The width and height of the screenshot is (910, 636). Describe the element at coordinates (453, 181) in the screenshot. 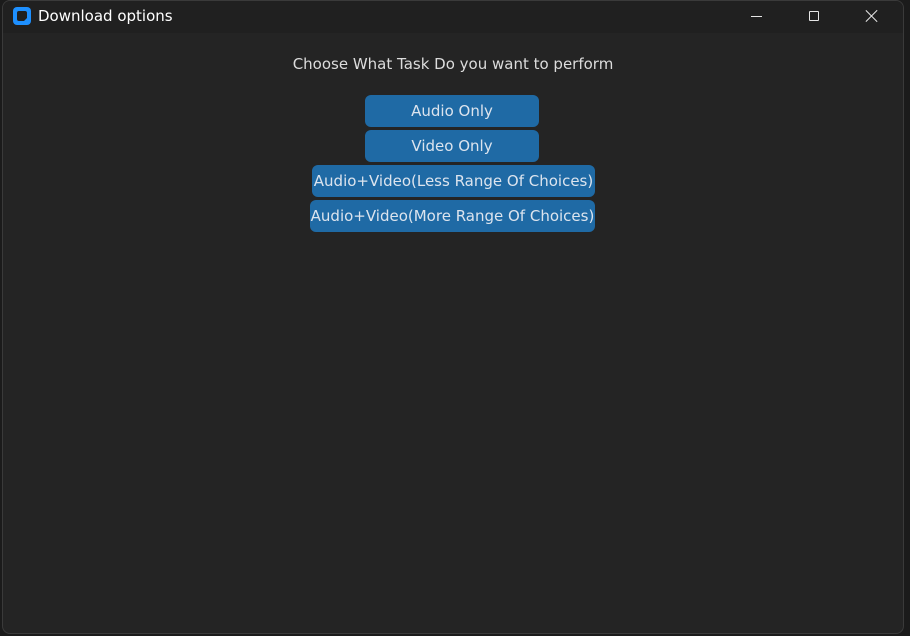

I see `audio-video-less-choices-button: Audio+Video(Less Range Of Choices)` at that location.